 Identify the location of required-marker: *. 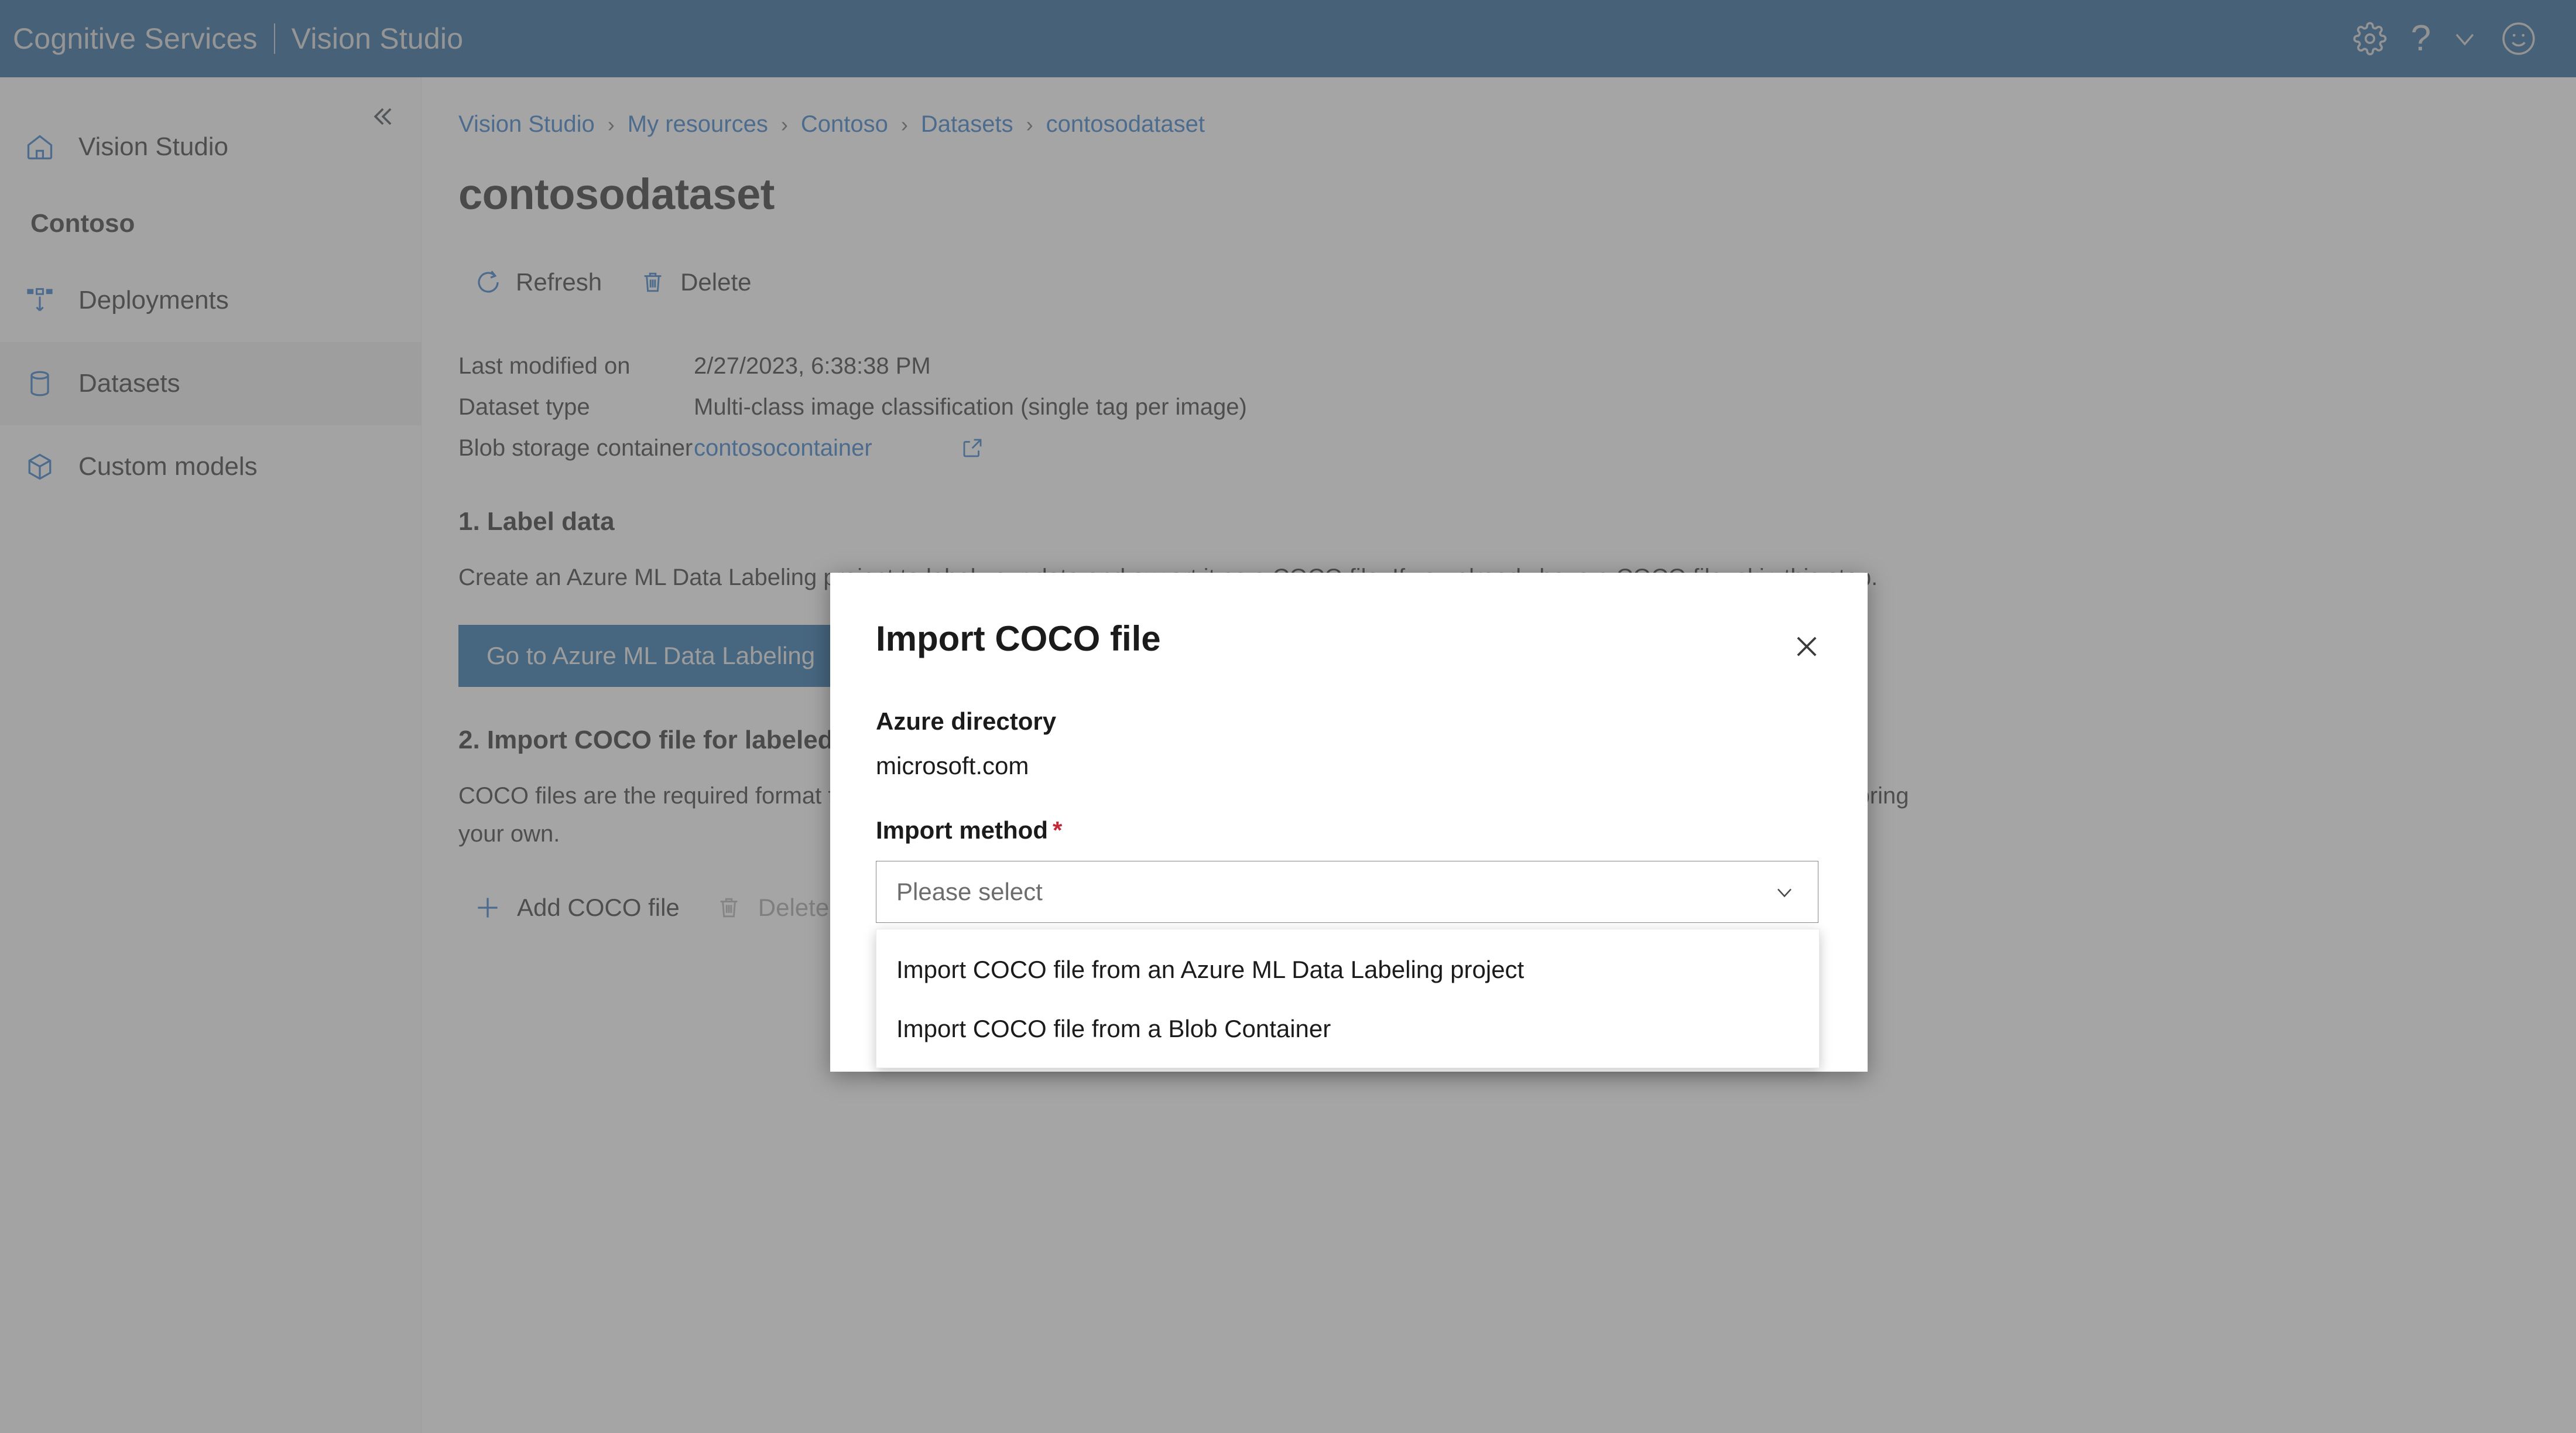
(1057, 830).